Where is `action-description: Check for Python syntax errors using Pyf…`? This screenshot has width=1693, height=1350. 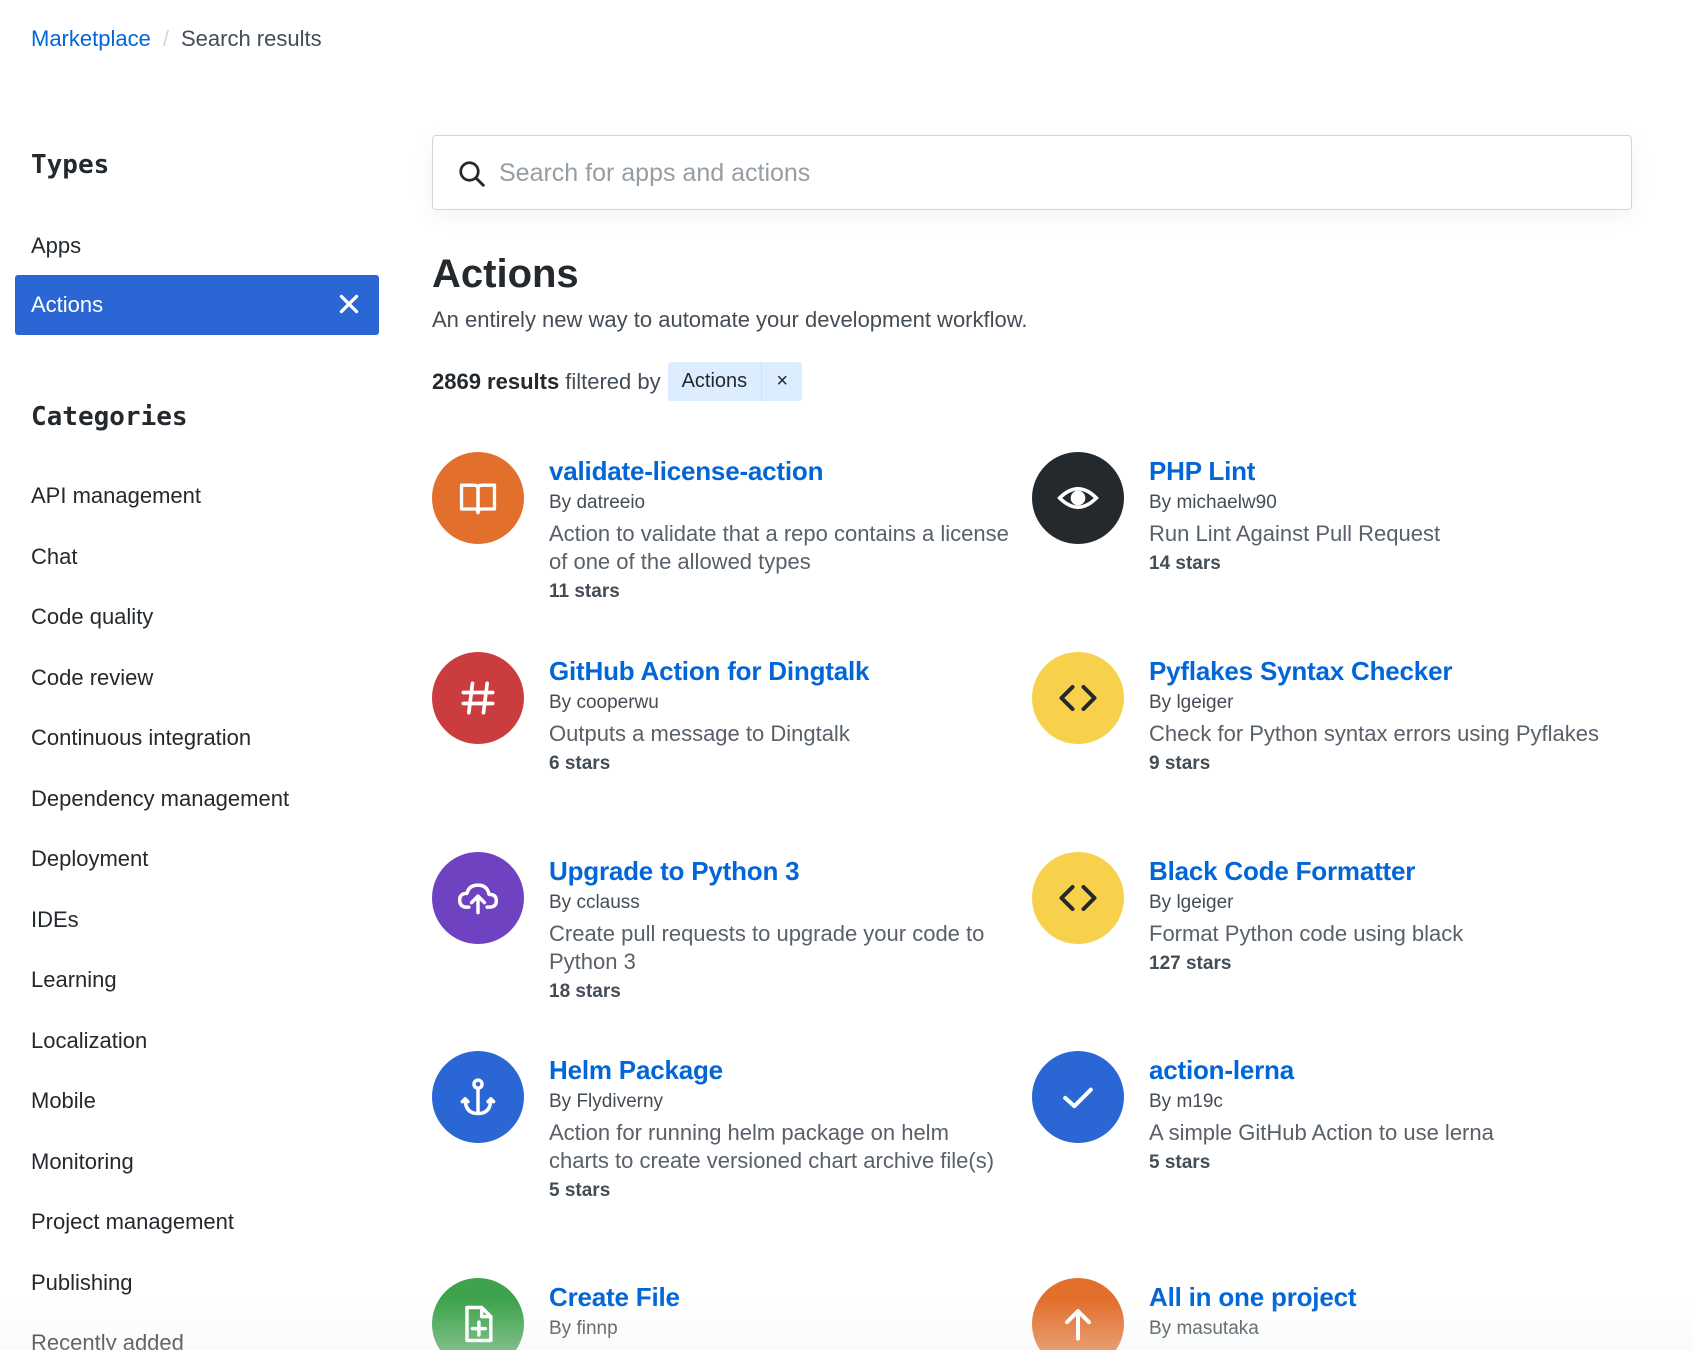
action-description: Check for Python syntax errors using Pyf… is located at coordinates (1374, 733).